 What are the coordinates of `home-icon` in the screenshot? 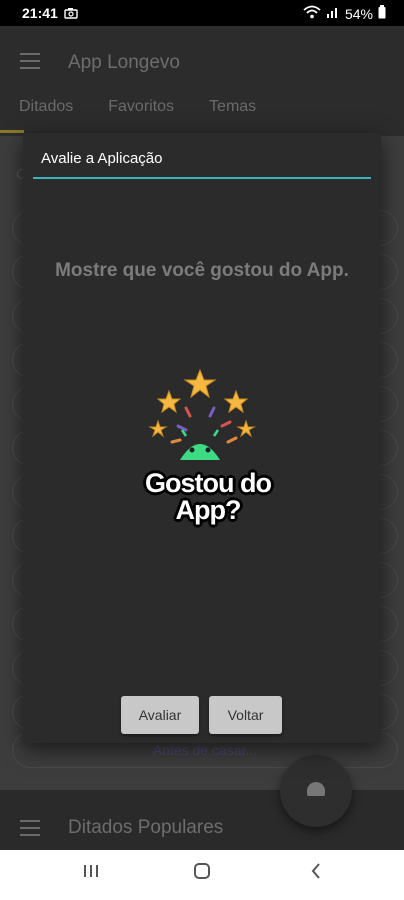 It's located at (202, 874).